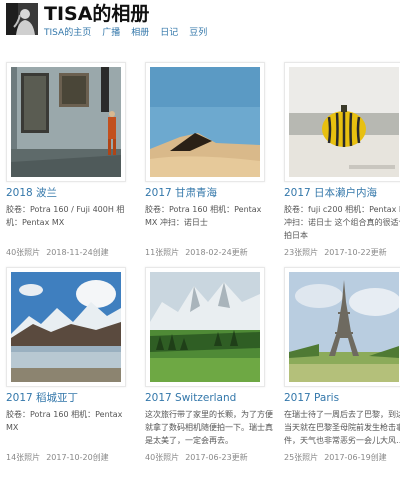 The image size is (400, 490). I want to click on album-date: 2017-10-20创建, so click(77, 457).